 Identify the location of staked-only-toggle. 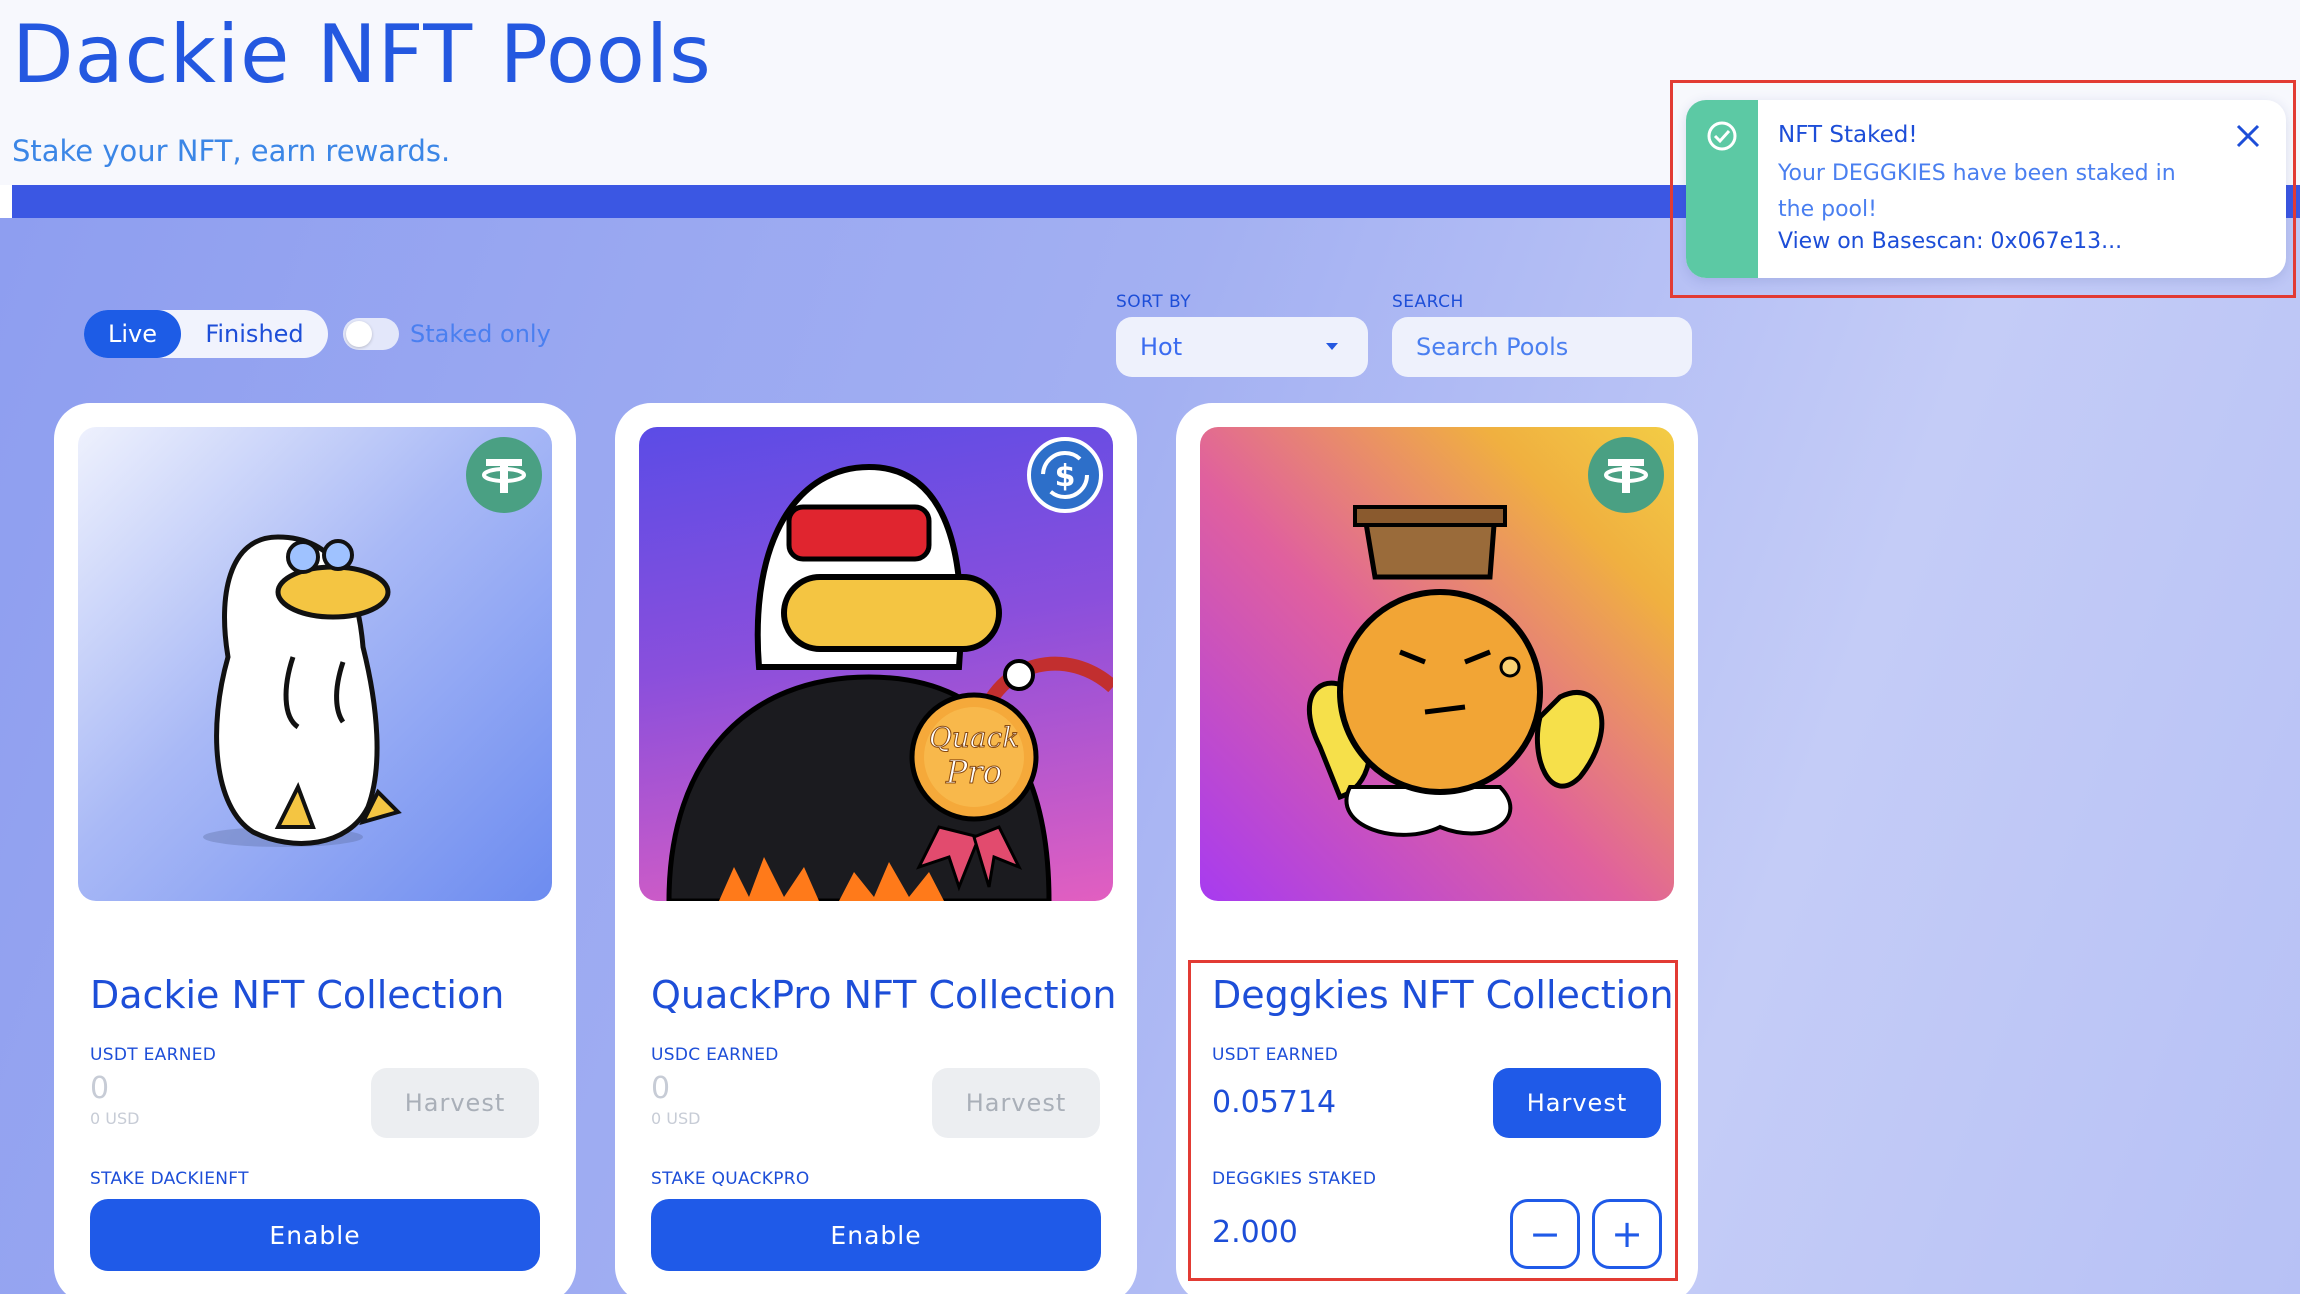
(371, 334).